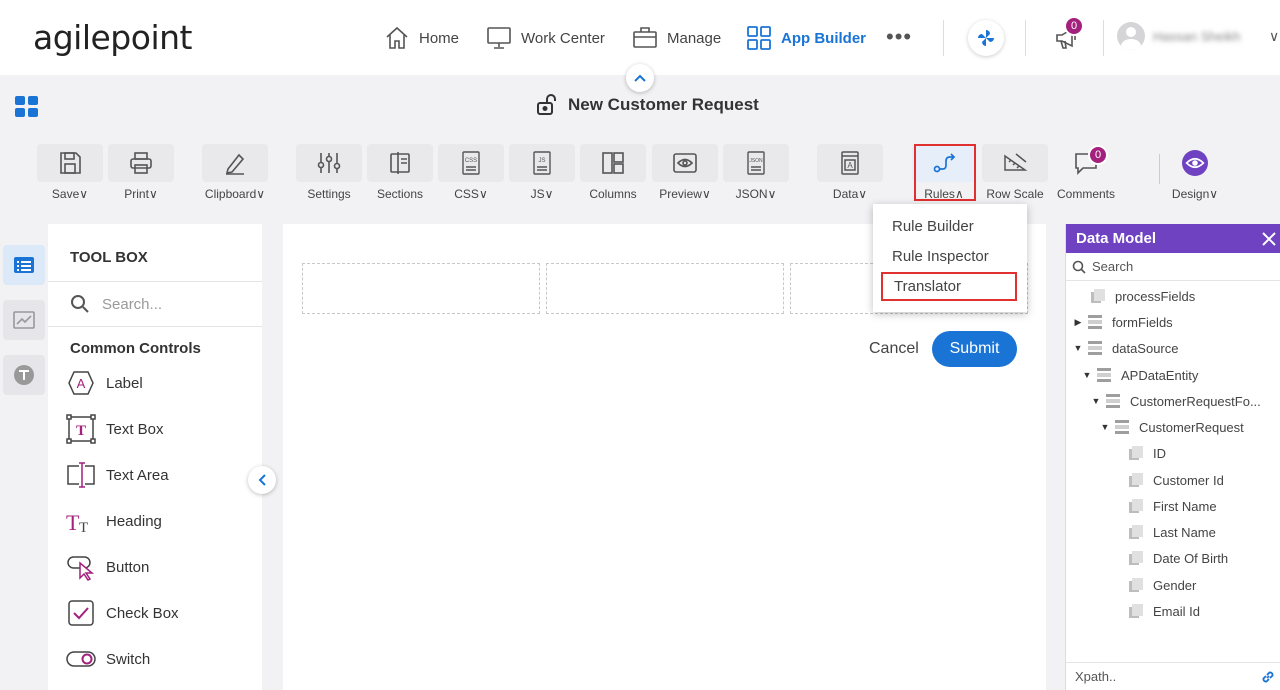 Image resolution: width=1280 pixels, height=690 pixels. What do you see at coordinates (81, 429) in the screenshot?
I see `text-box-control-icon: T` at bounding box center [81, 429].